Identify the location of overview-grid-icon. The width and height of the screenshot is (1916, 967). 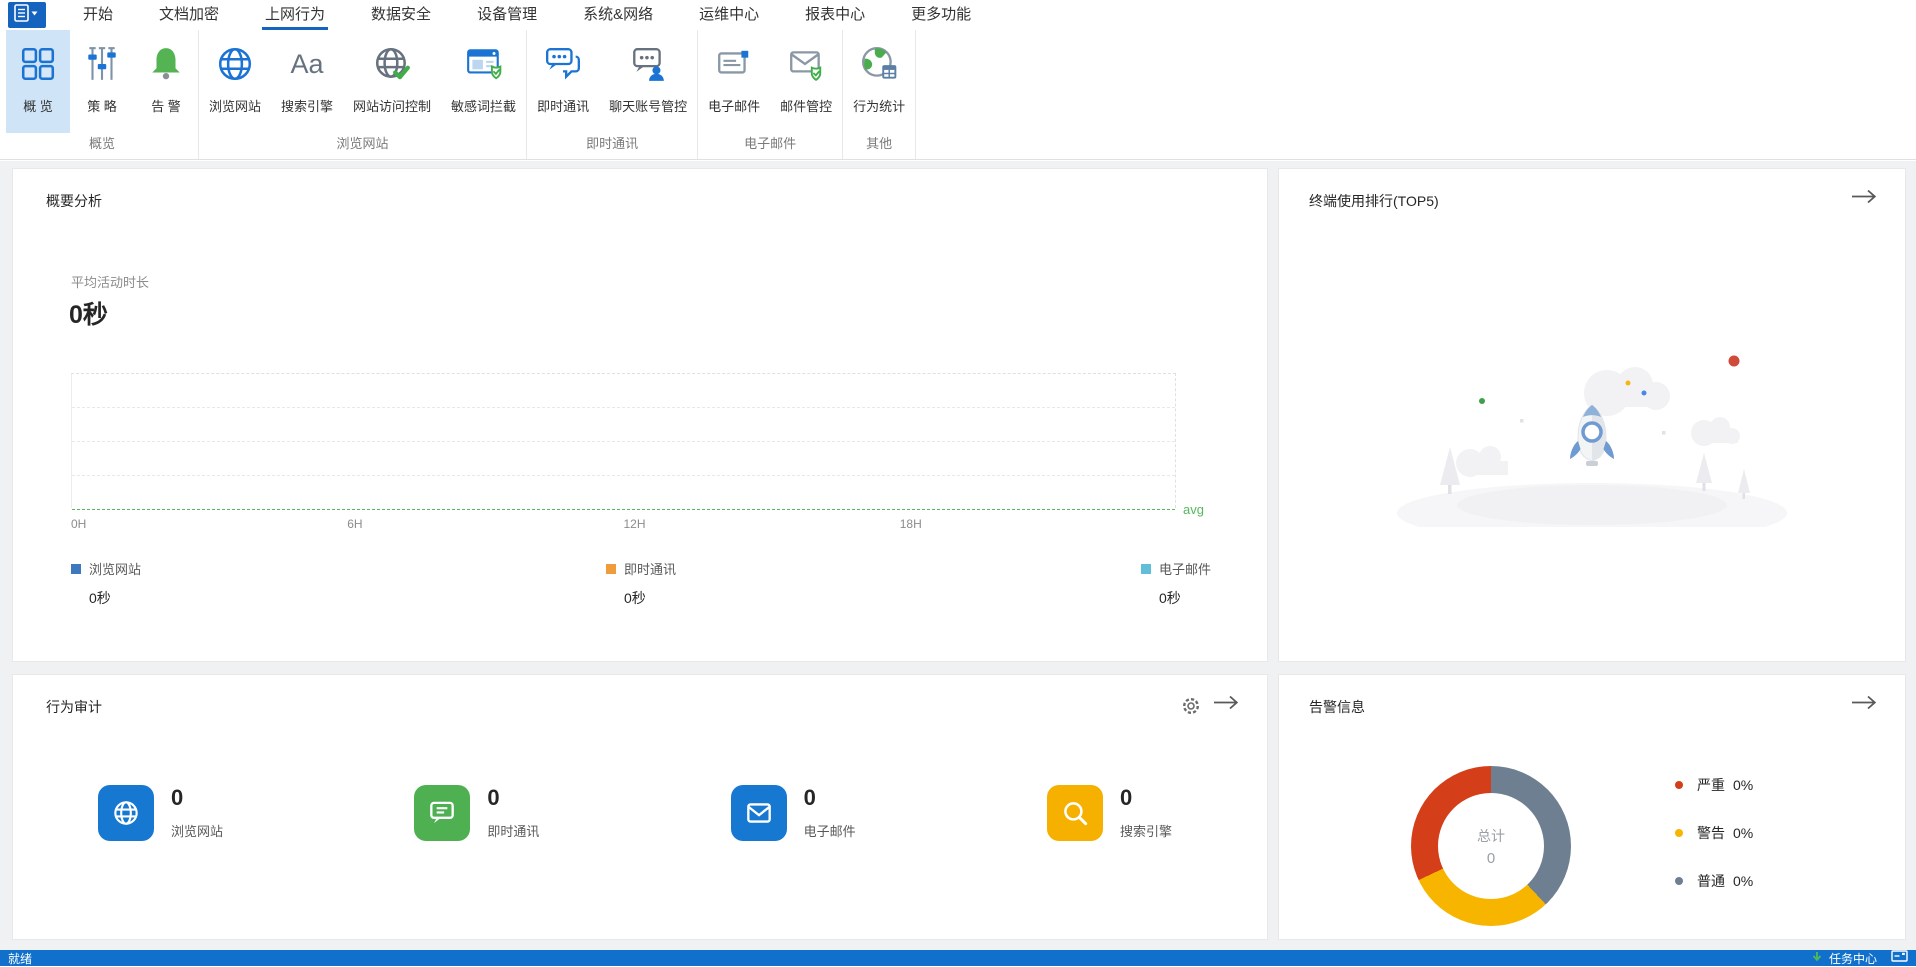
(38, 64).